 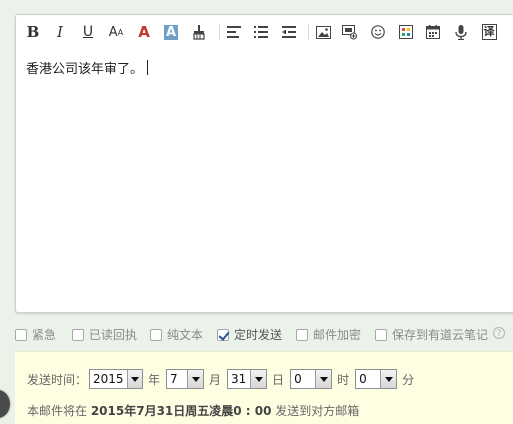 I want to click on schedule-notice: 本邮件将在 2015年7月31日周五凌晨0 : 00 发送到对方邮箱, so click(x=193, y=410).